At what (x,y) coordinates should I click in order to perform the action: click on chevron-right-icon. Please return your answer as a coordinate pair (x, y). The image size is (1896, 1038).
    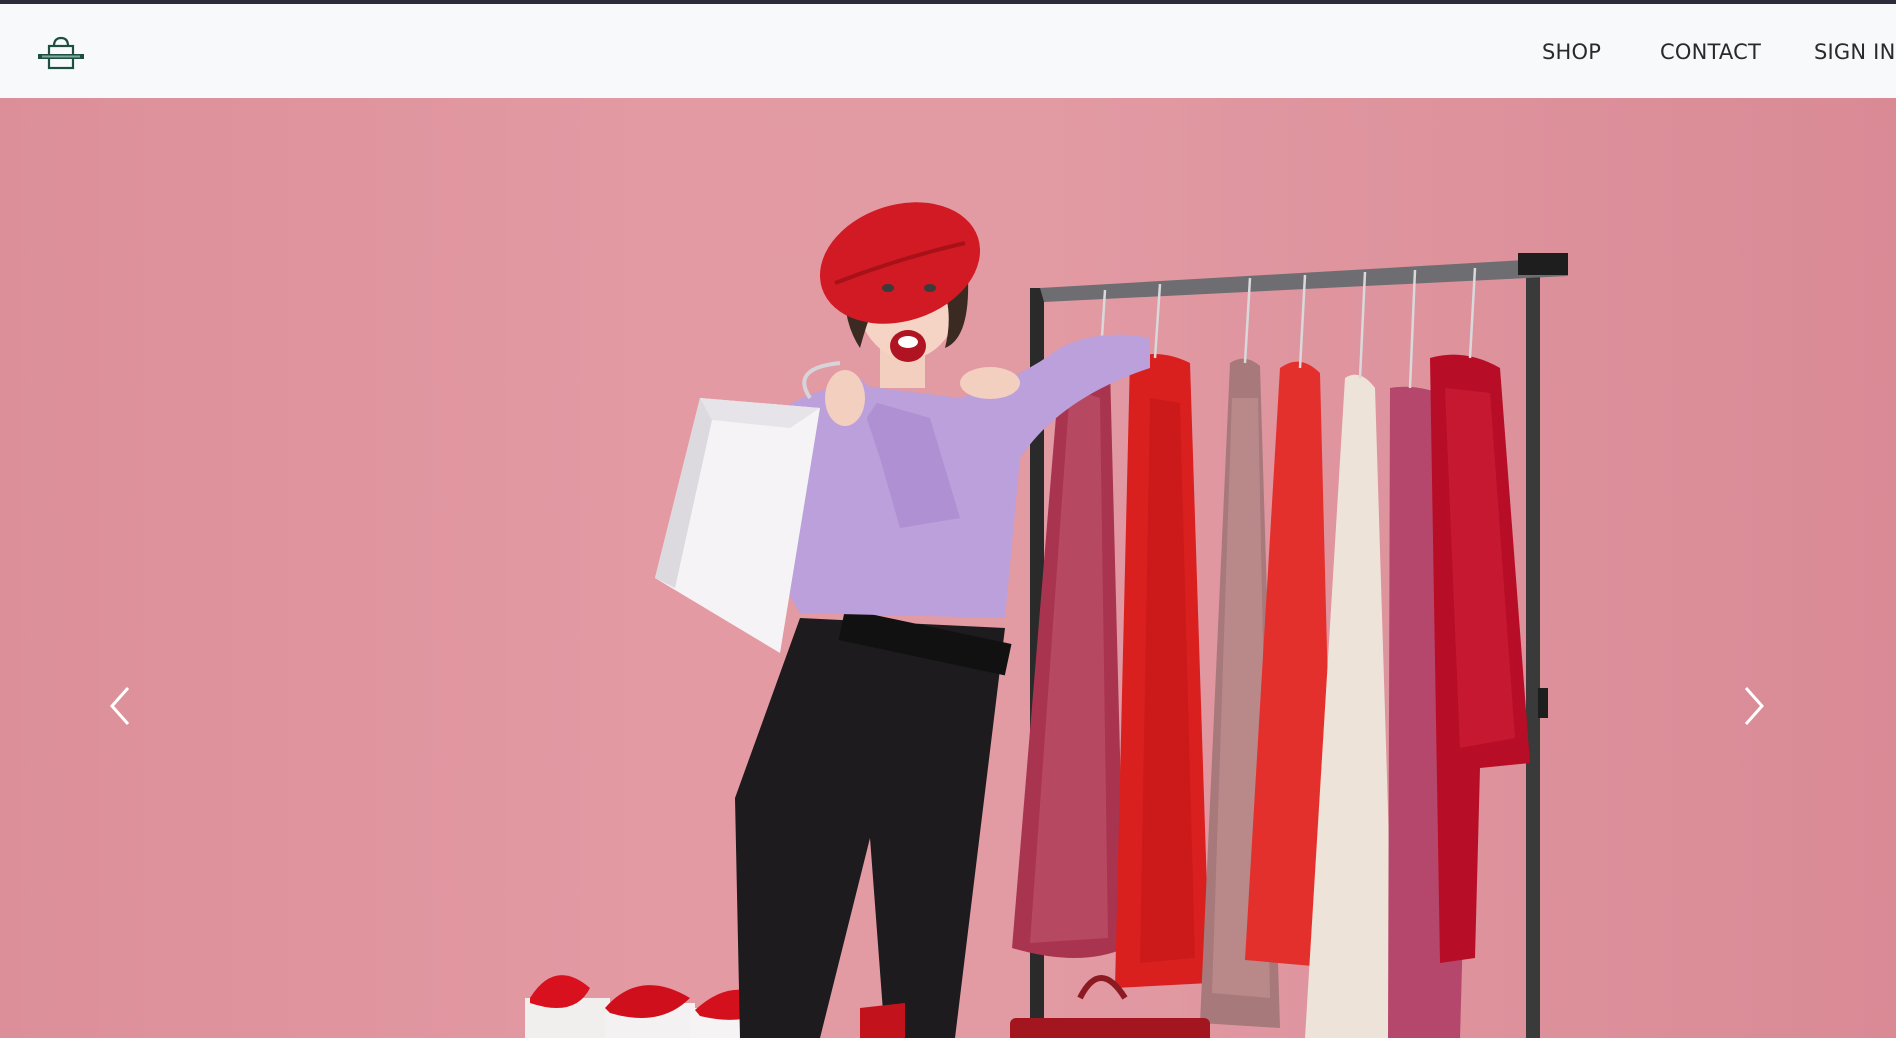
    Looking at the image, I should click on (1754, 706).